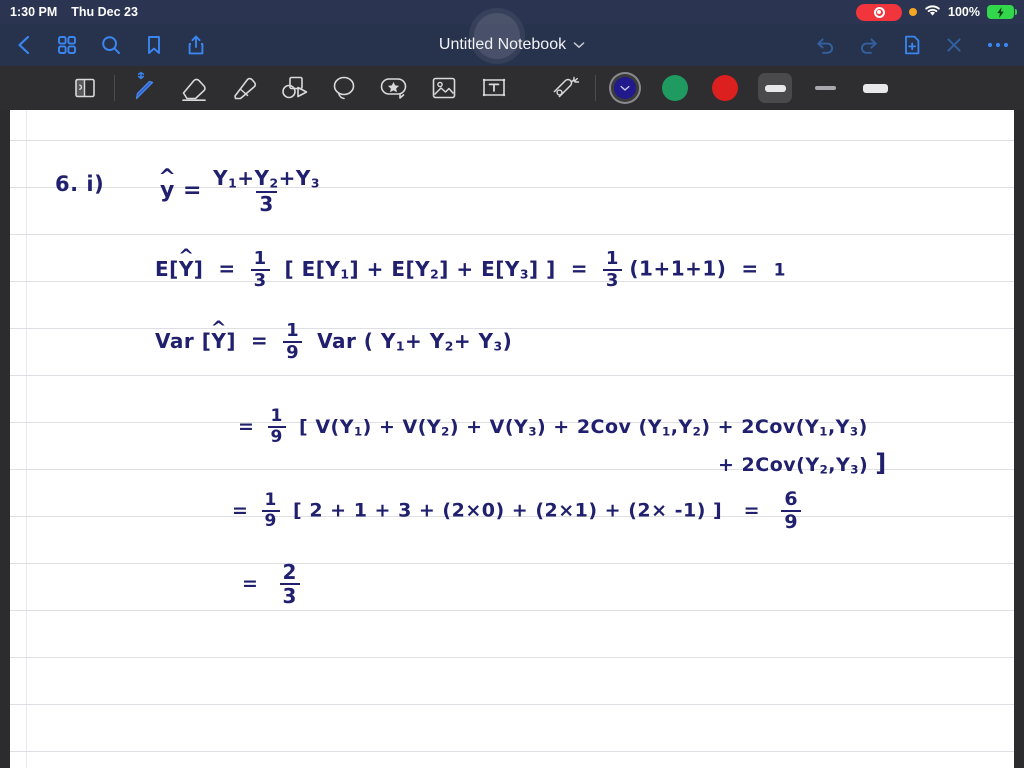 The image size is (1024, 768). I want to click on one-third-fraction-2: 1 3, so click(612, 269).